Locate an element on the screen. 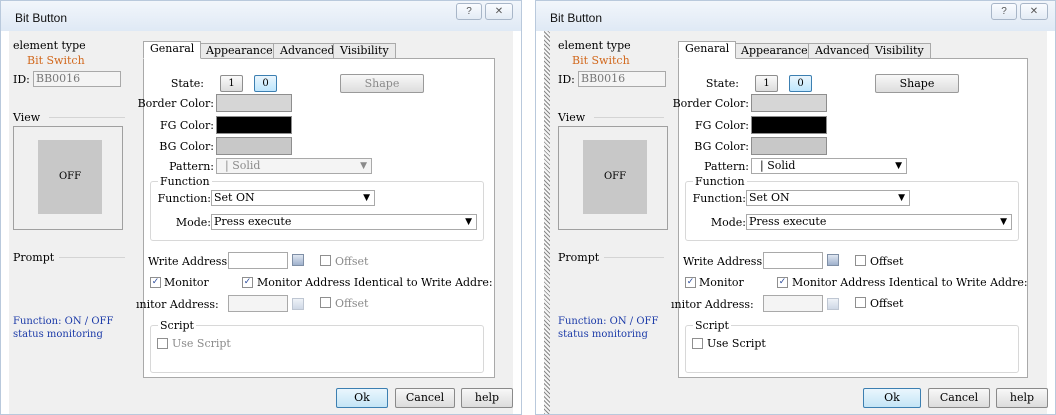 The height and width of the screenshot is (415, 1056). view-label: View is located at coordinates (572, 117).